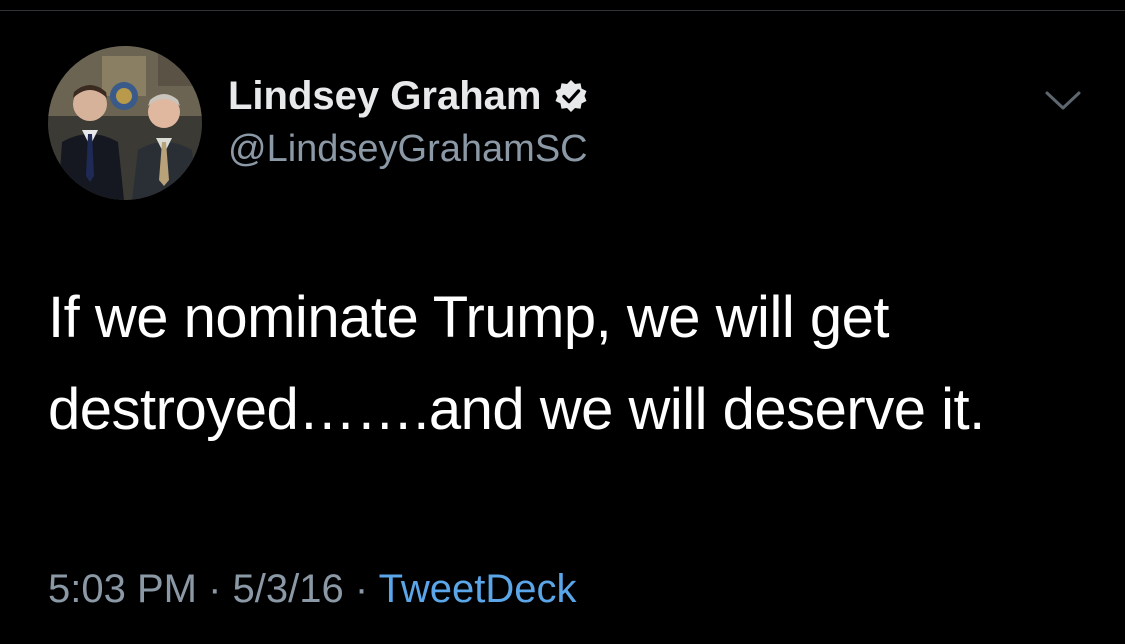 The width and height of the screenshot is (1125, 644). I want to click on display-name: Lindsey Graham, so click(384, 96).